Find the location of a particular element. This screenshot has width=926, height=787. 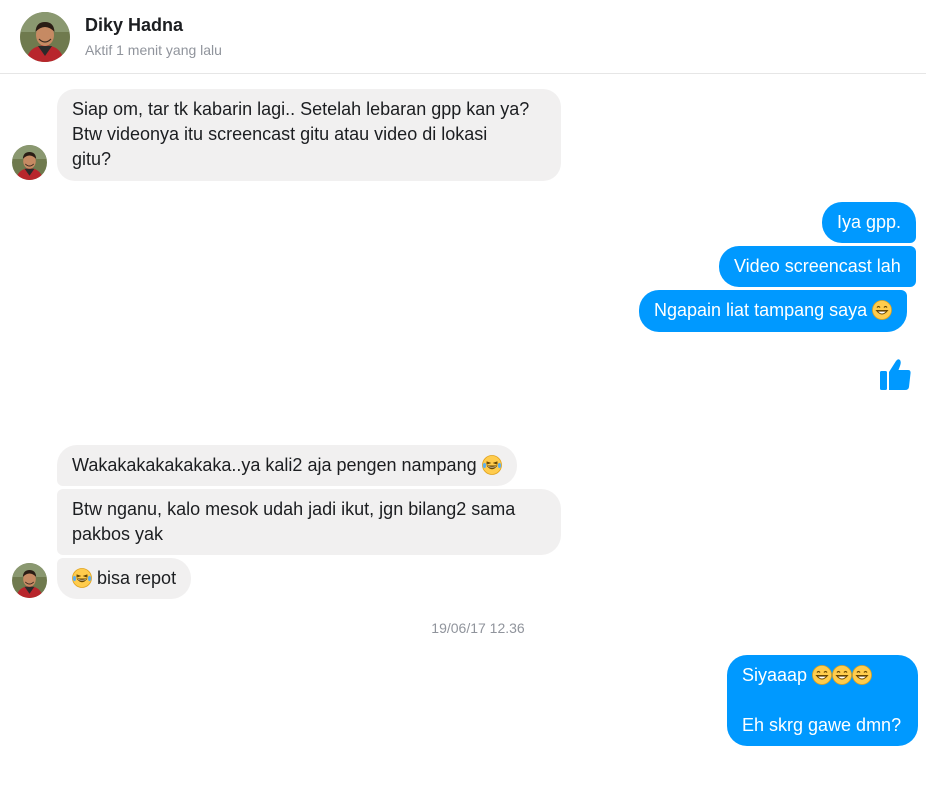

outgoing-message: Iya gpp. is located at coordinates (869, 222).